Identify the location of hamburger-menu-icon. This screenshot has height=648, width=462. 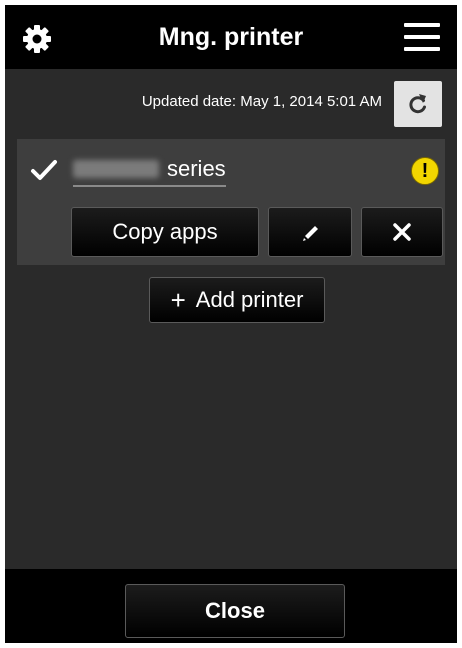
(422, 37).